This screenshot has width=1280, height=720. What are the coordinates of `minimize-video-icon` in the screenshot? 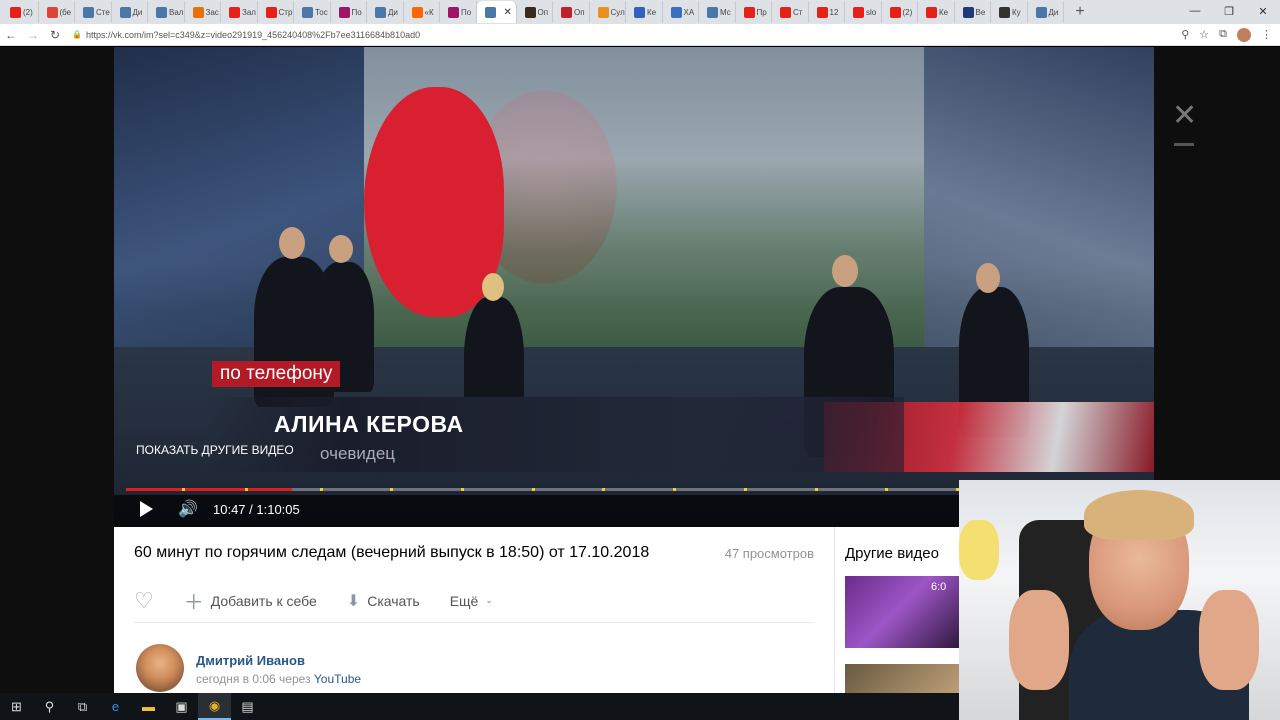 It's located at (1184, 144).